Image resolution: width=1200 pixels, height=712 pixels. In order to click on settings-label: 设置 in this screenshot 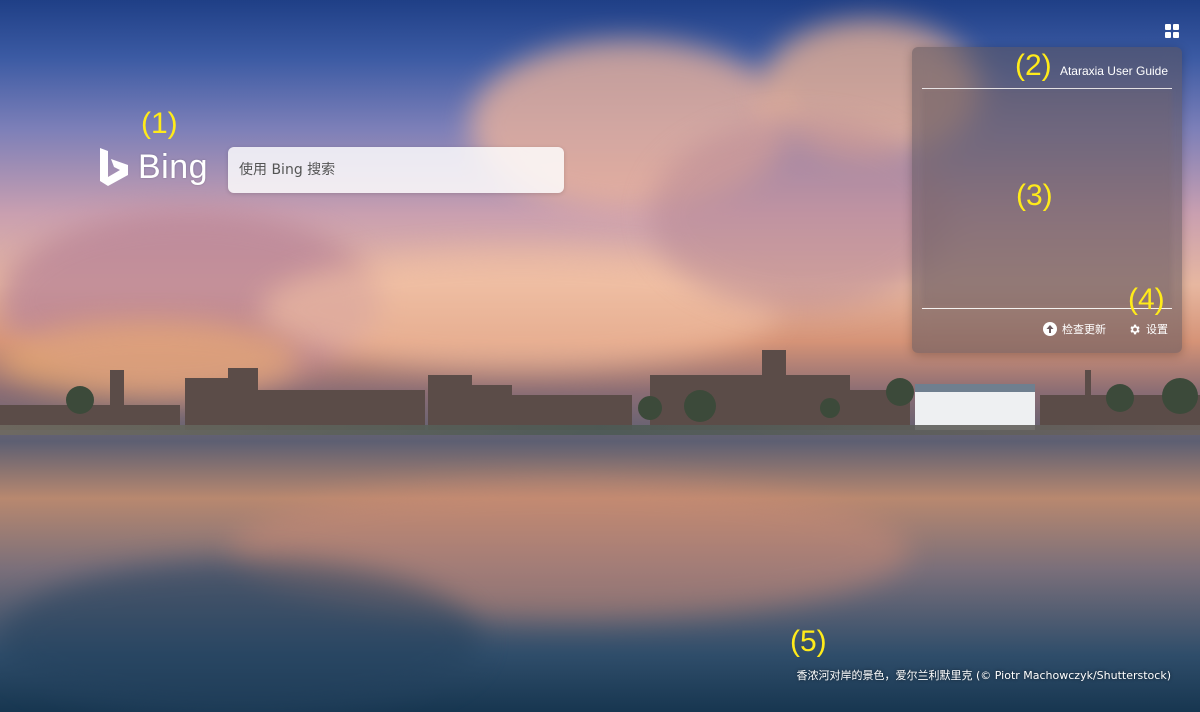, I will do `click(1157, 329)`.